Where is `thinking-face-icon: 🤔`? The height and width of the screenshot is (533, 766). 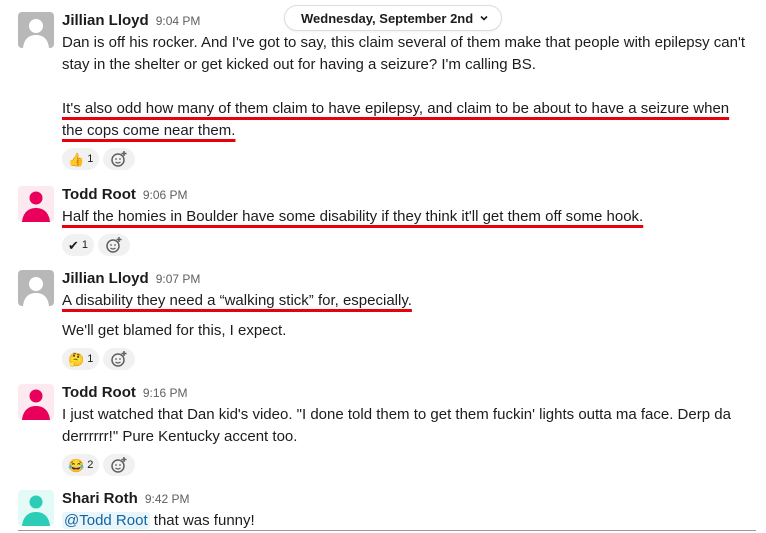 thinking-face-icon: 🤔 is located at coordinates (76, 359).